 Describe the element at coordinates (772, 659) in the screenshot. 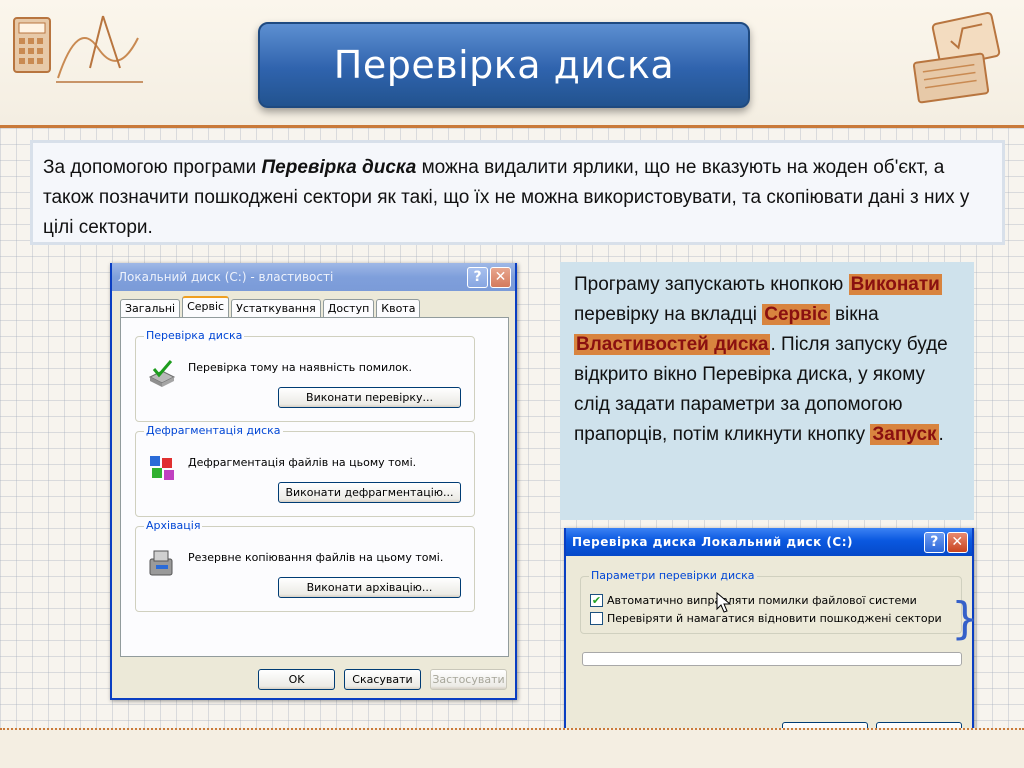

I see `check-progress-bar` at that location.